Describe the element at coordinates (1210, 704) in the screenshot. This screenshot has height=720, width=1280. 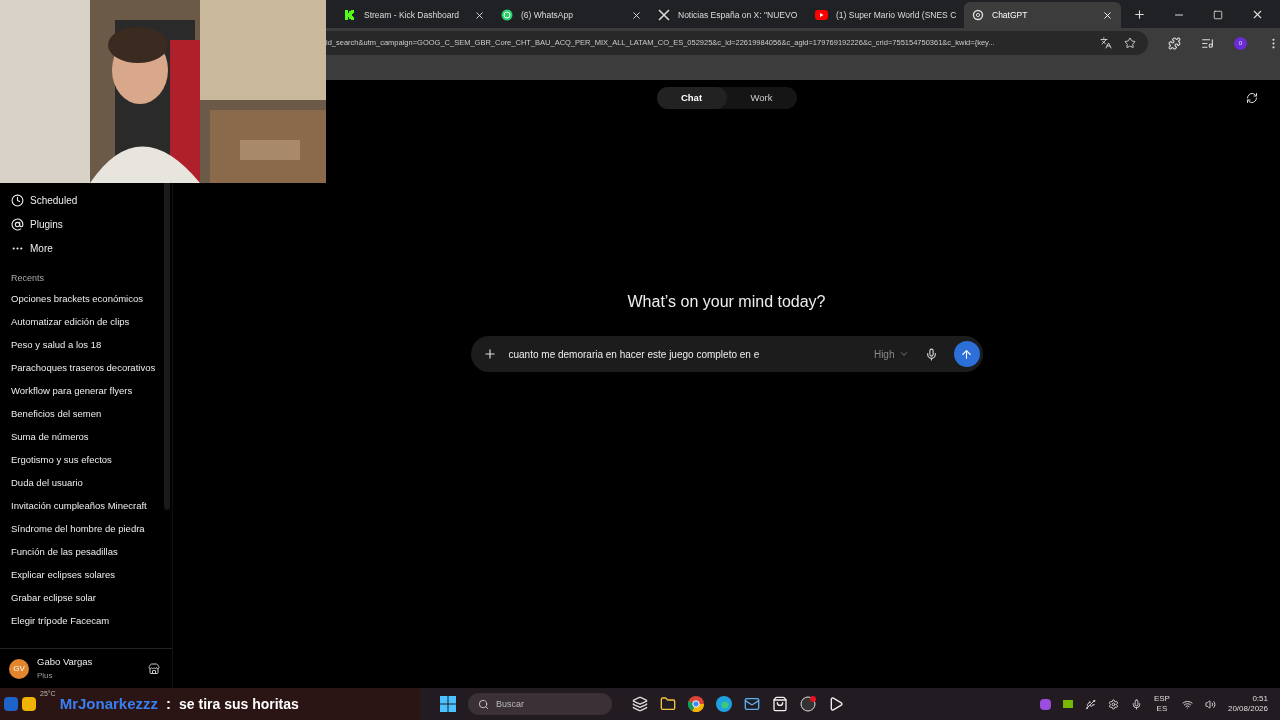
I see `volume-icon` at that location.